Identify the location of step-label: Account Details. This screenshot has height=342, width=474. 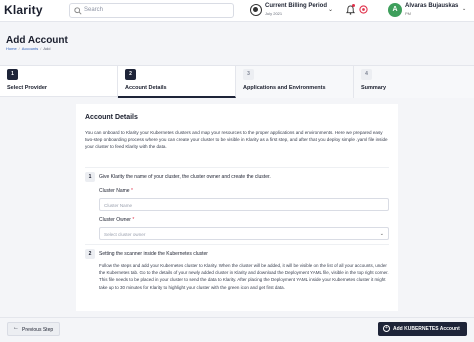
(146, 88).